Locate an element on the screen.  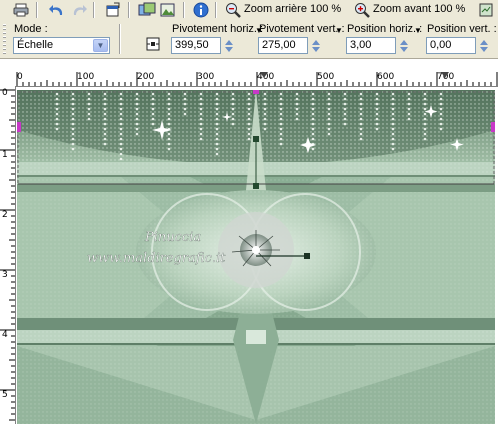
info-icon is located at coordinates (201, 10).